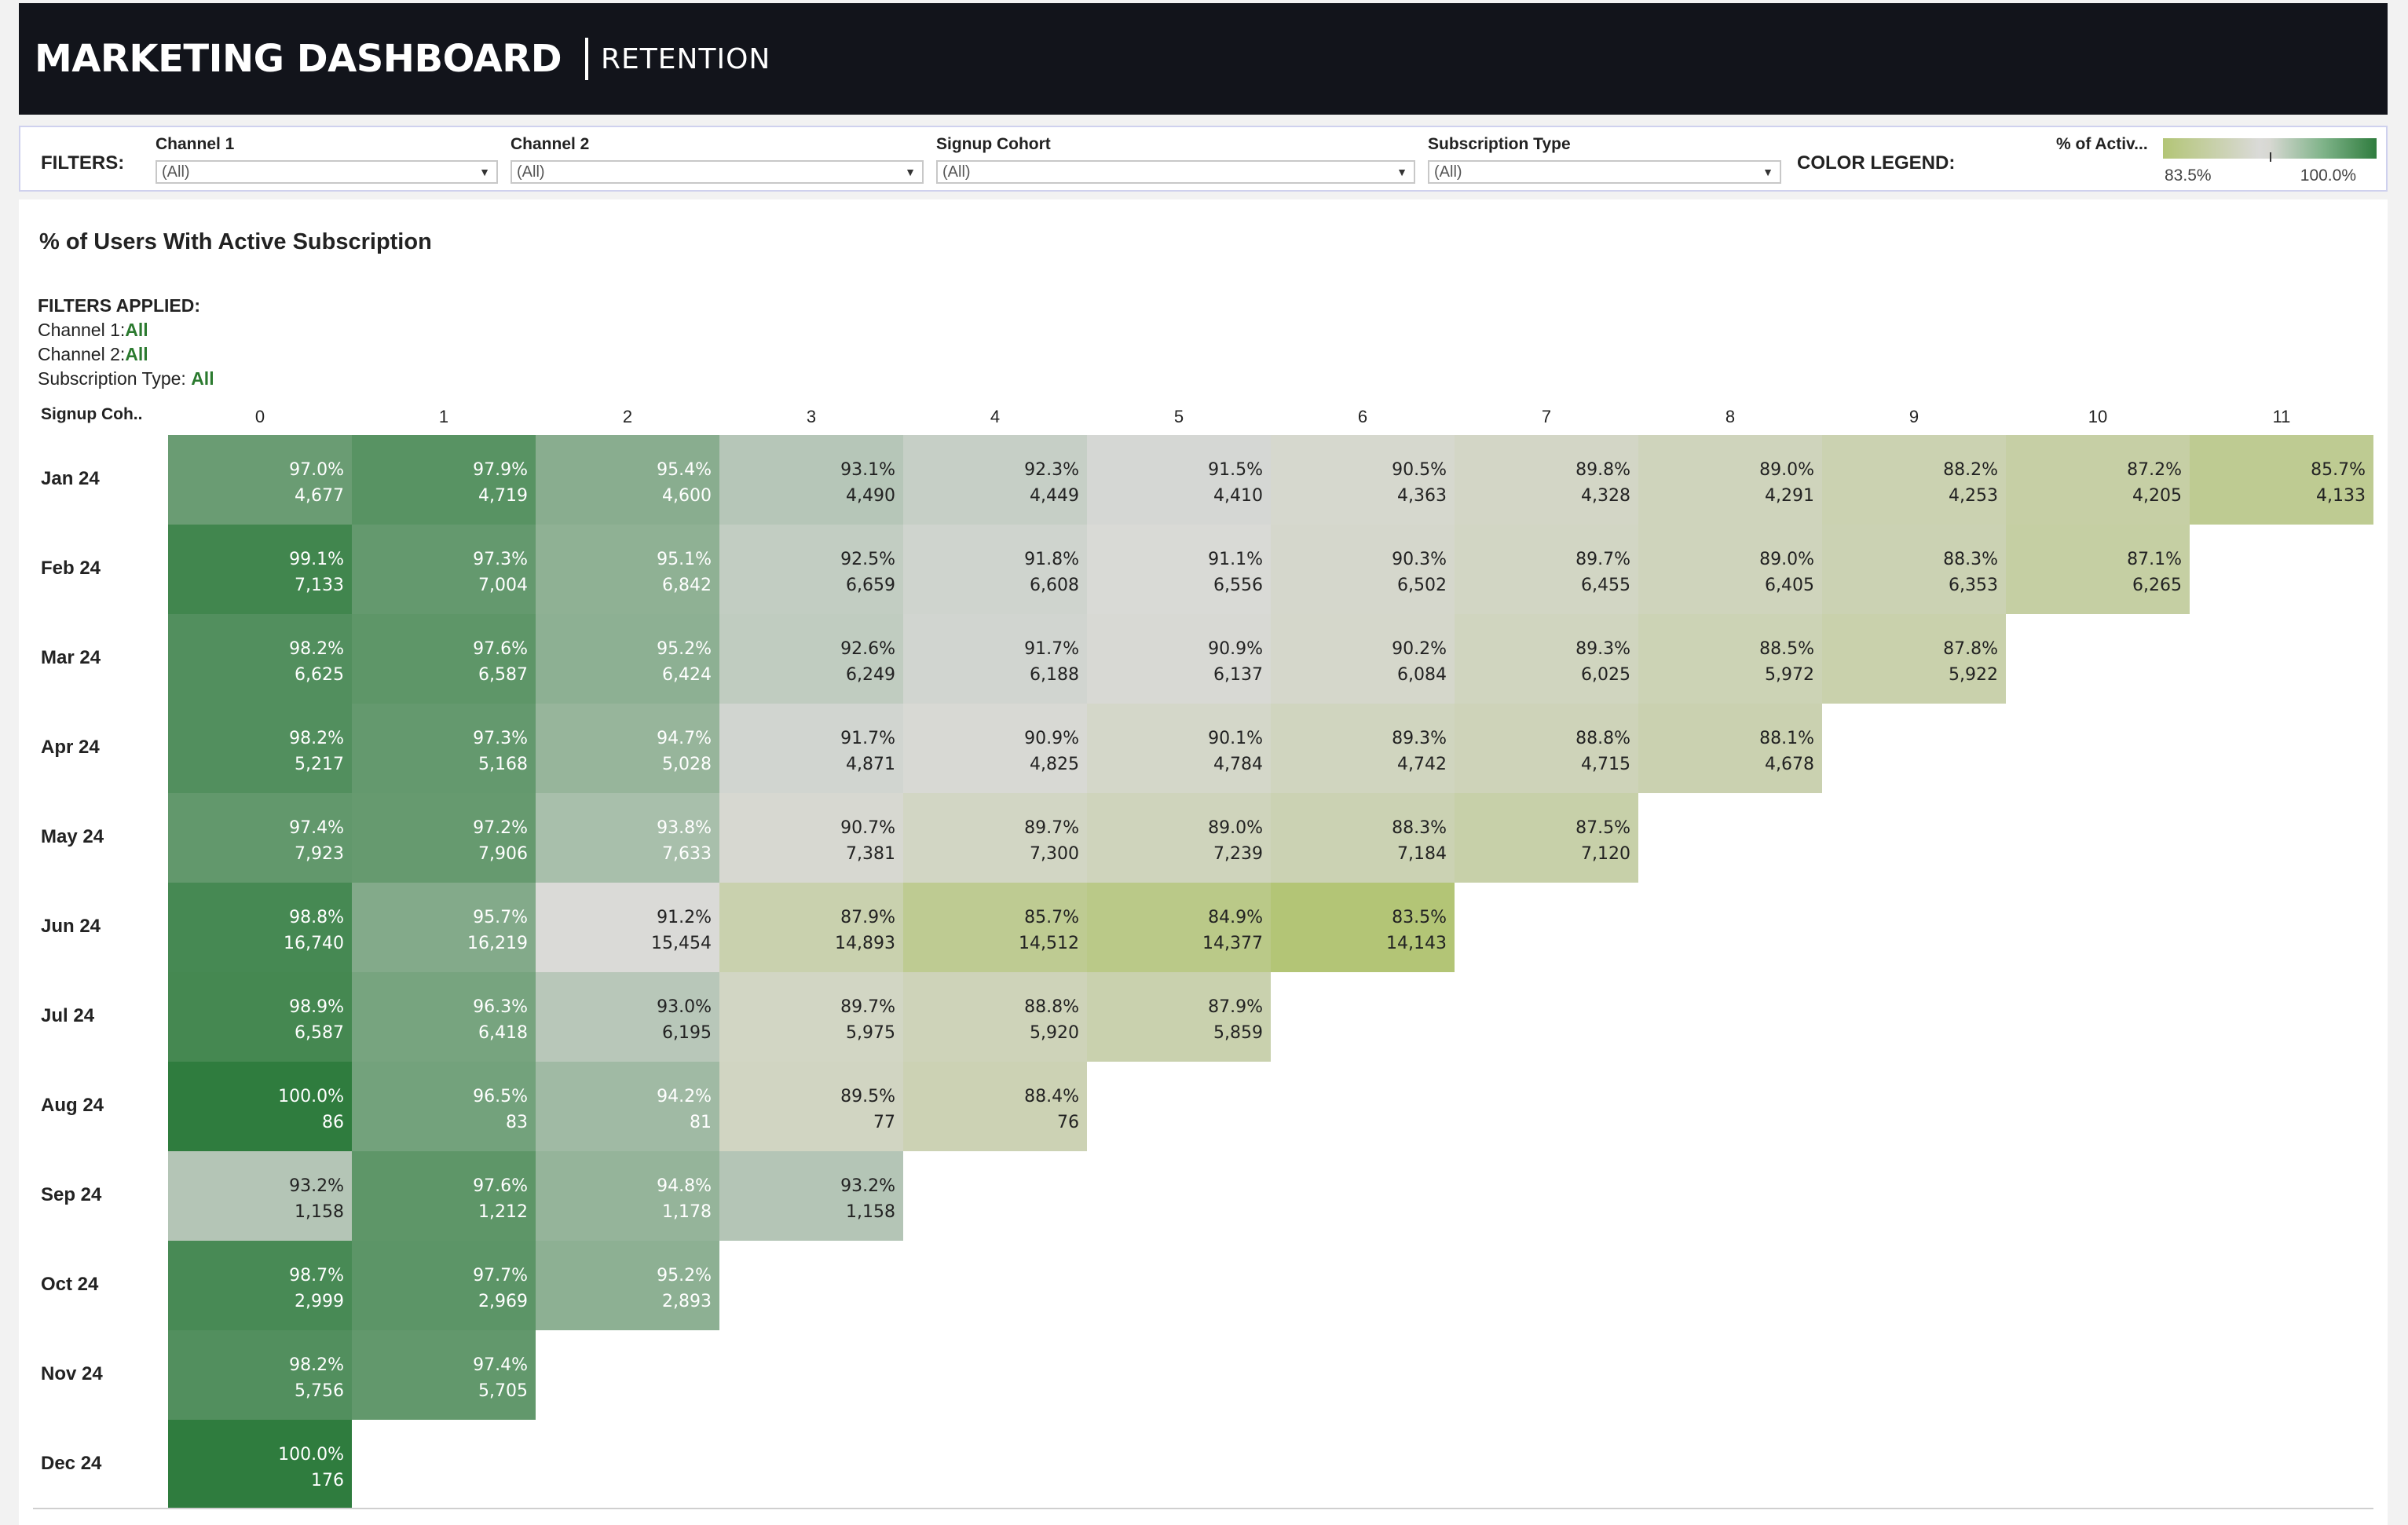 This screenshot has width=2408, height=1525. What do you see at coordinates (444, 1286) in the screenshot?
I see `heatmap-cell: 97.7% 2,969` at bounding box center [444, 1286].